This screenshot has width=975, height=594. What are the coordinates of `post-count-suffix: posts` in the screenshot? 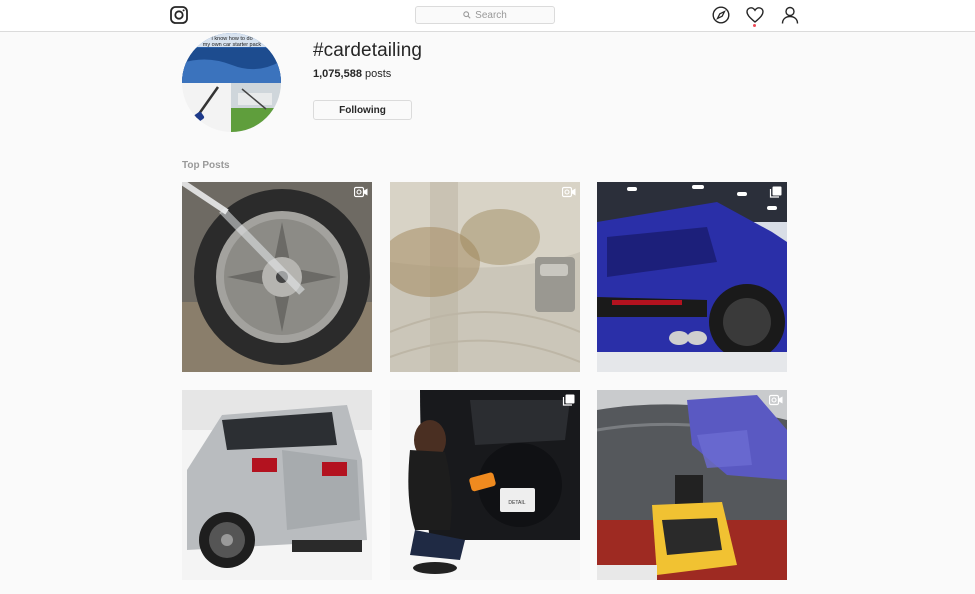 It's located at (378, 74).